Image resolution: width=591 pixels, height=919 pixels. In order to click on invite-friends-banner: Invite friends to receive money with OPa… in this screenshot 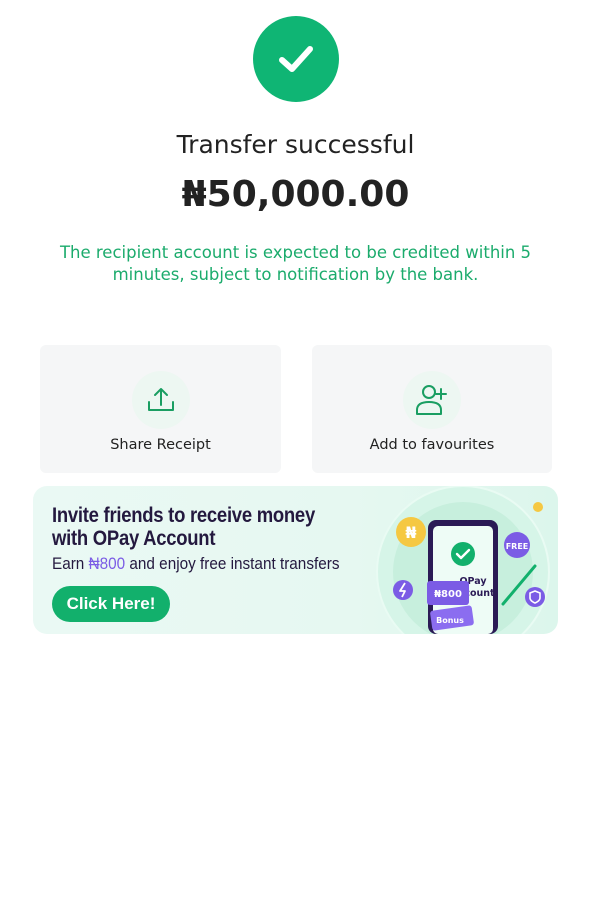, I will do `click(295, 560)`.